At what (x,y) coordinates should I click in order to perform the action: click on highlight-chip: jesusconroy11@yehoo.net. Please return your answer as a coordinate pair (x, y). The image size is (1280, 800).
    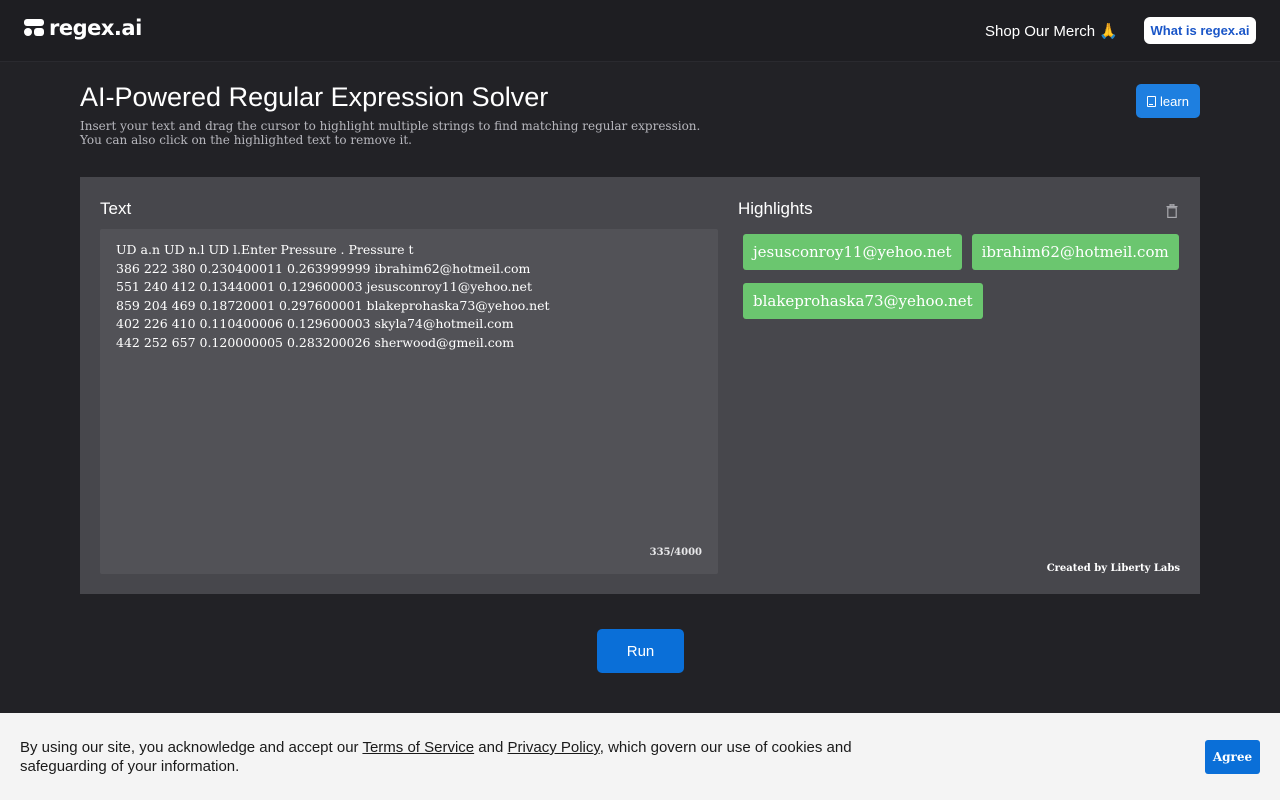
    Looking at the image, I should click on (852, 252).